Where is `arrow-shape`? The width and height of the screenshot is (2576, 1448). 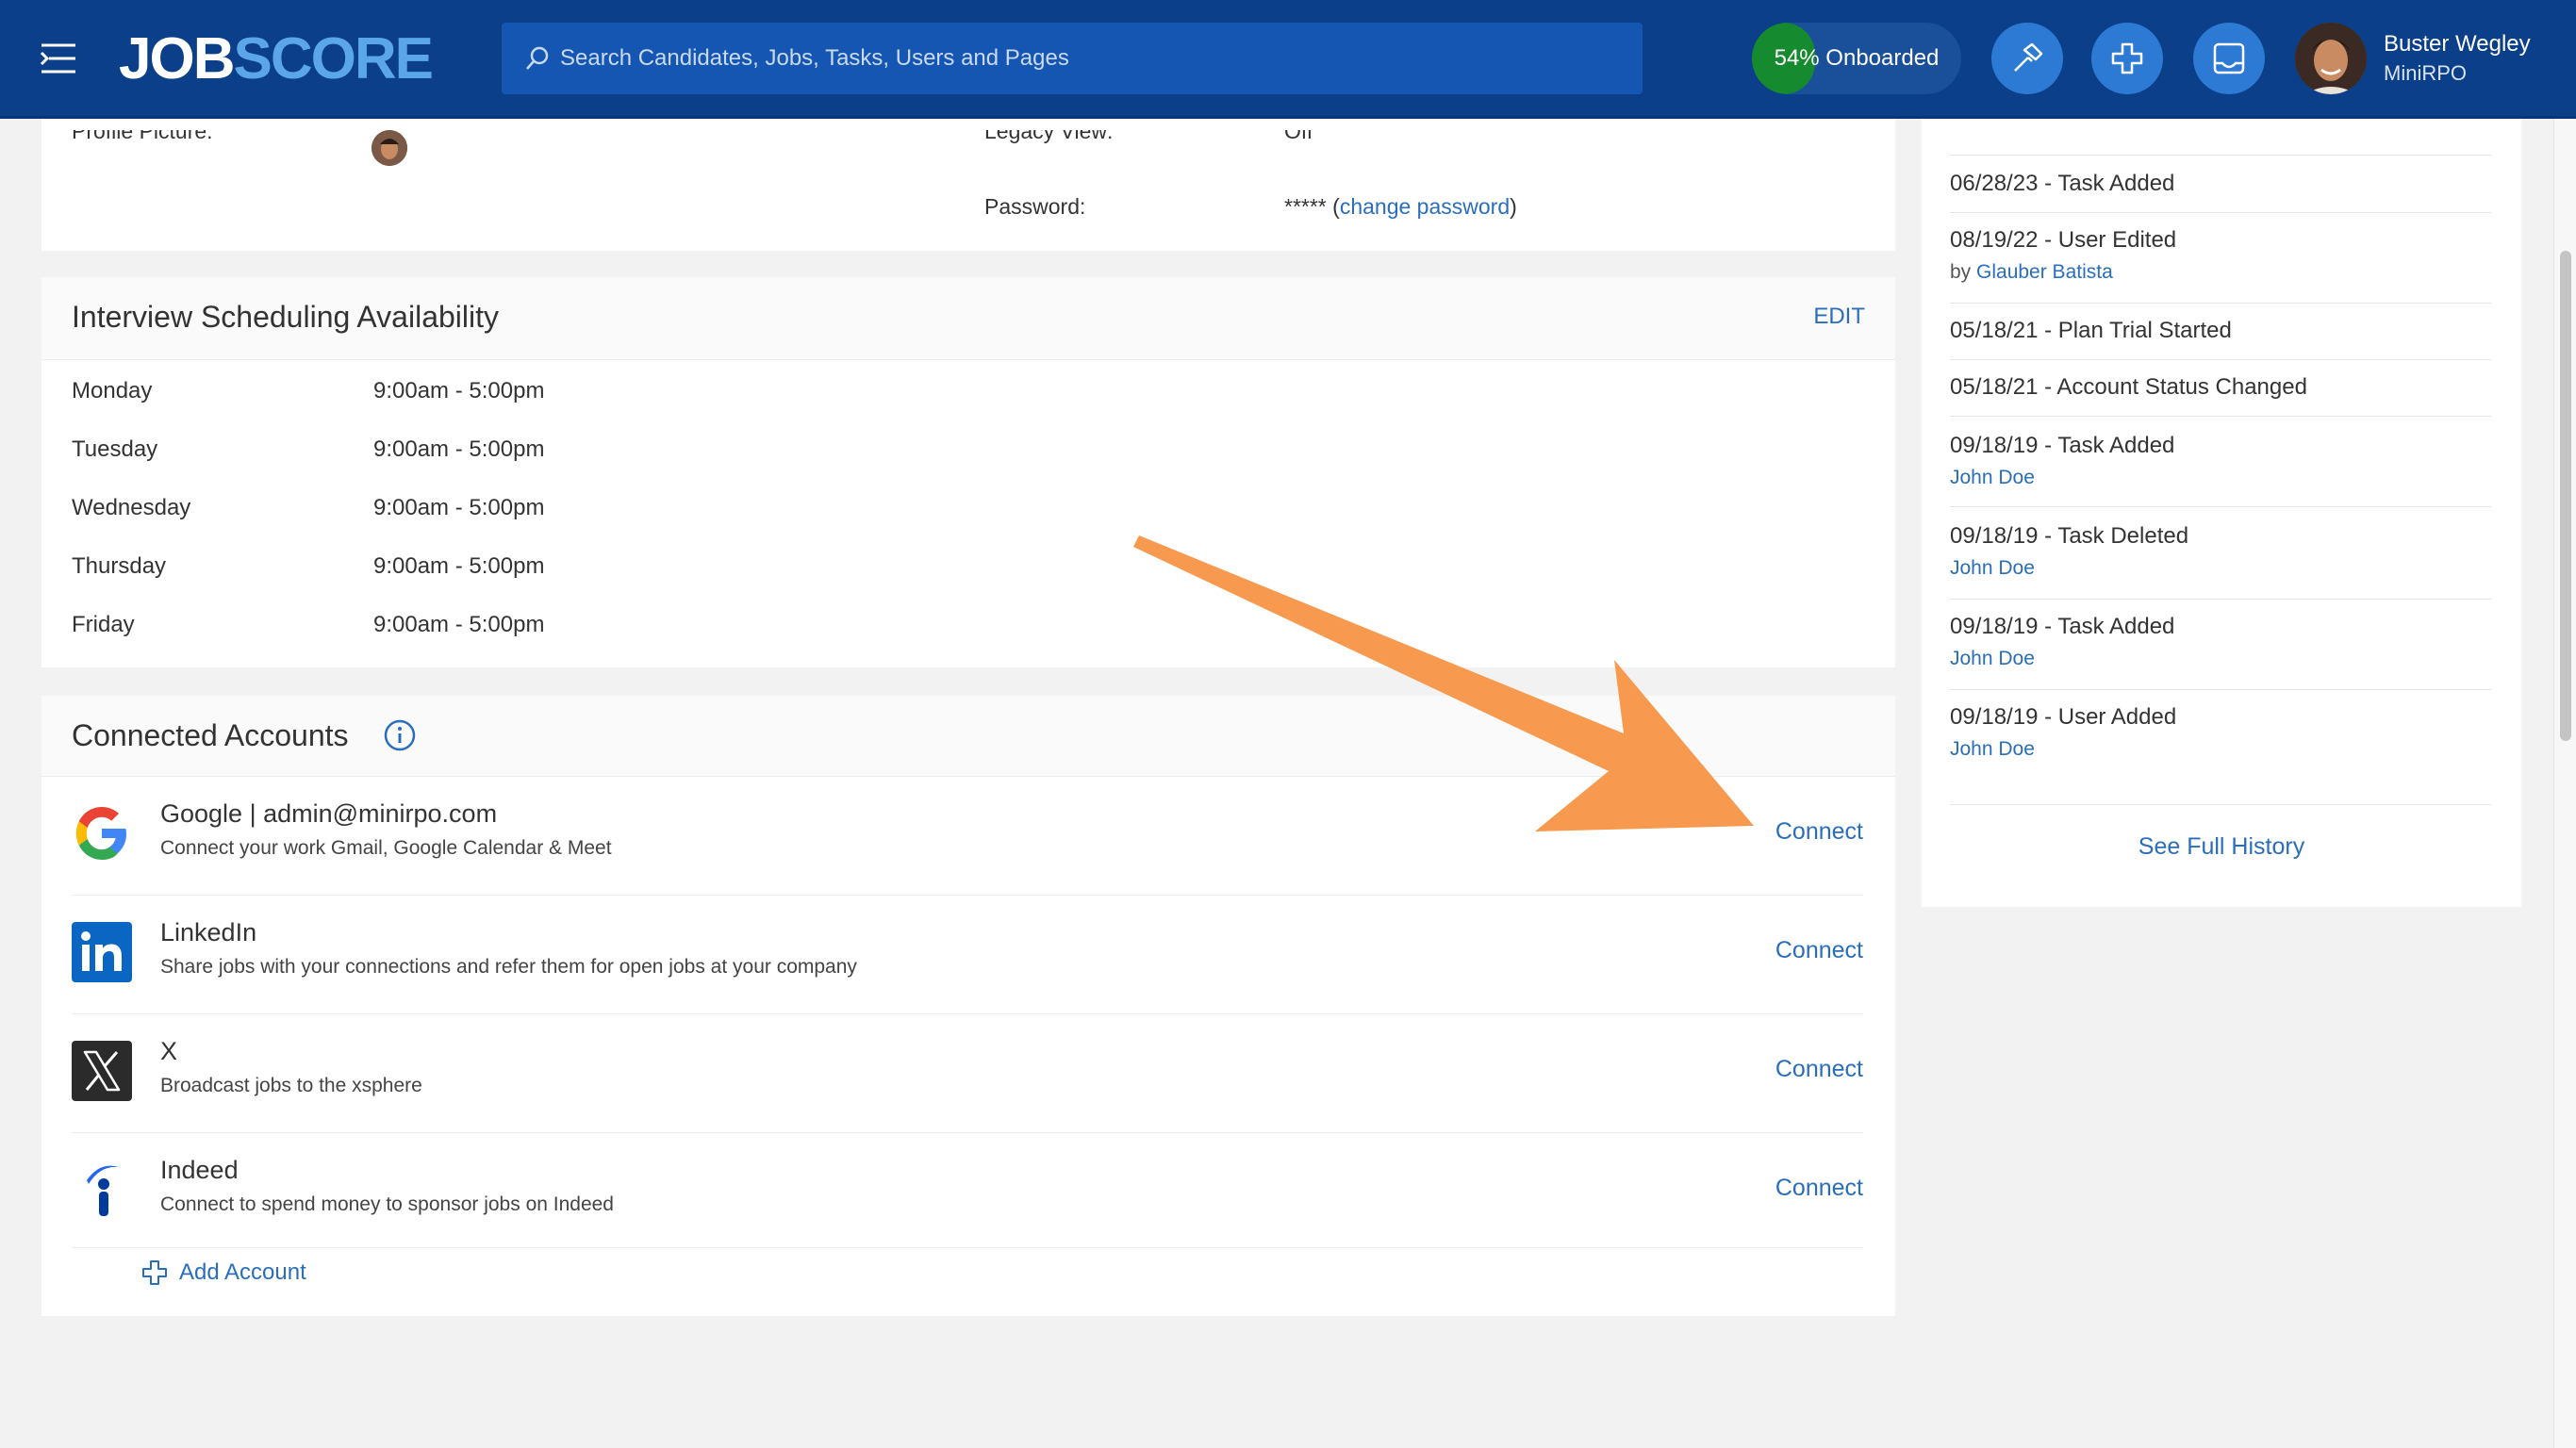 arrow-shape is located at coordinates (1443, 683).